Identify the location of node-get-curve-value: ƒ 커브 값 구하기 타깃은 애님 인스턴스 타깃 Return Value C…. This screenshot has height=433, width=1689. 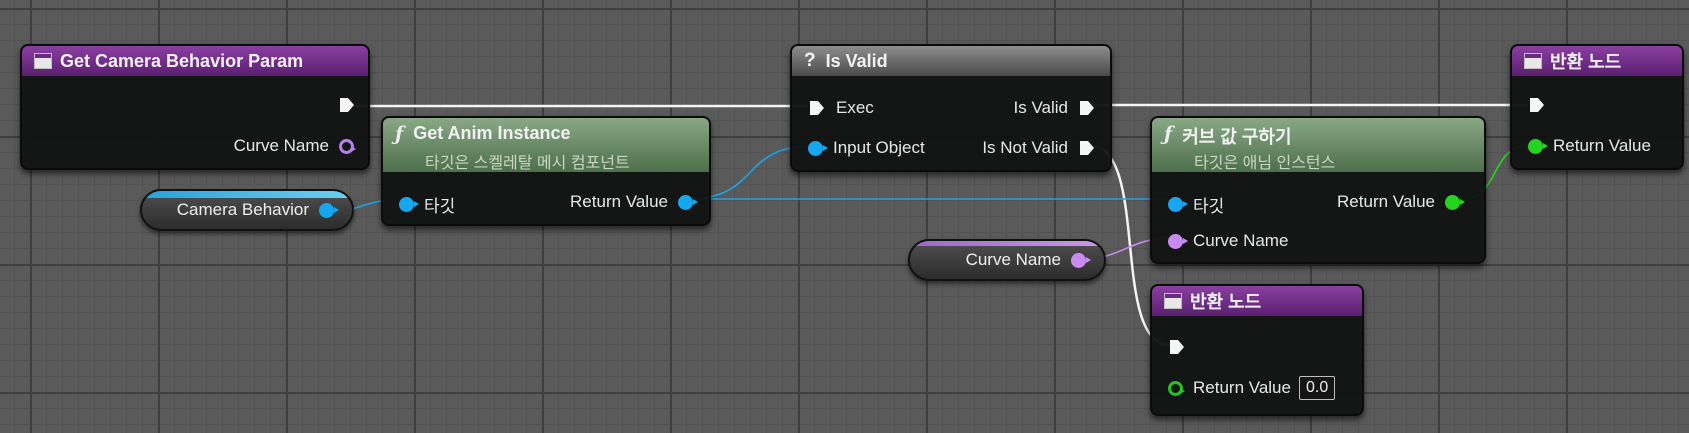
(1318, 190).